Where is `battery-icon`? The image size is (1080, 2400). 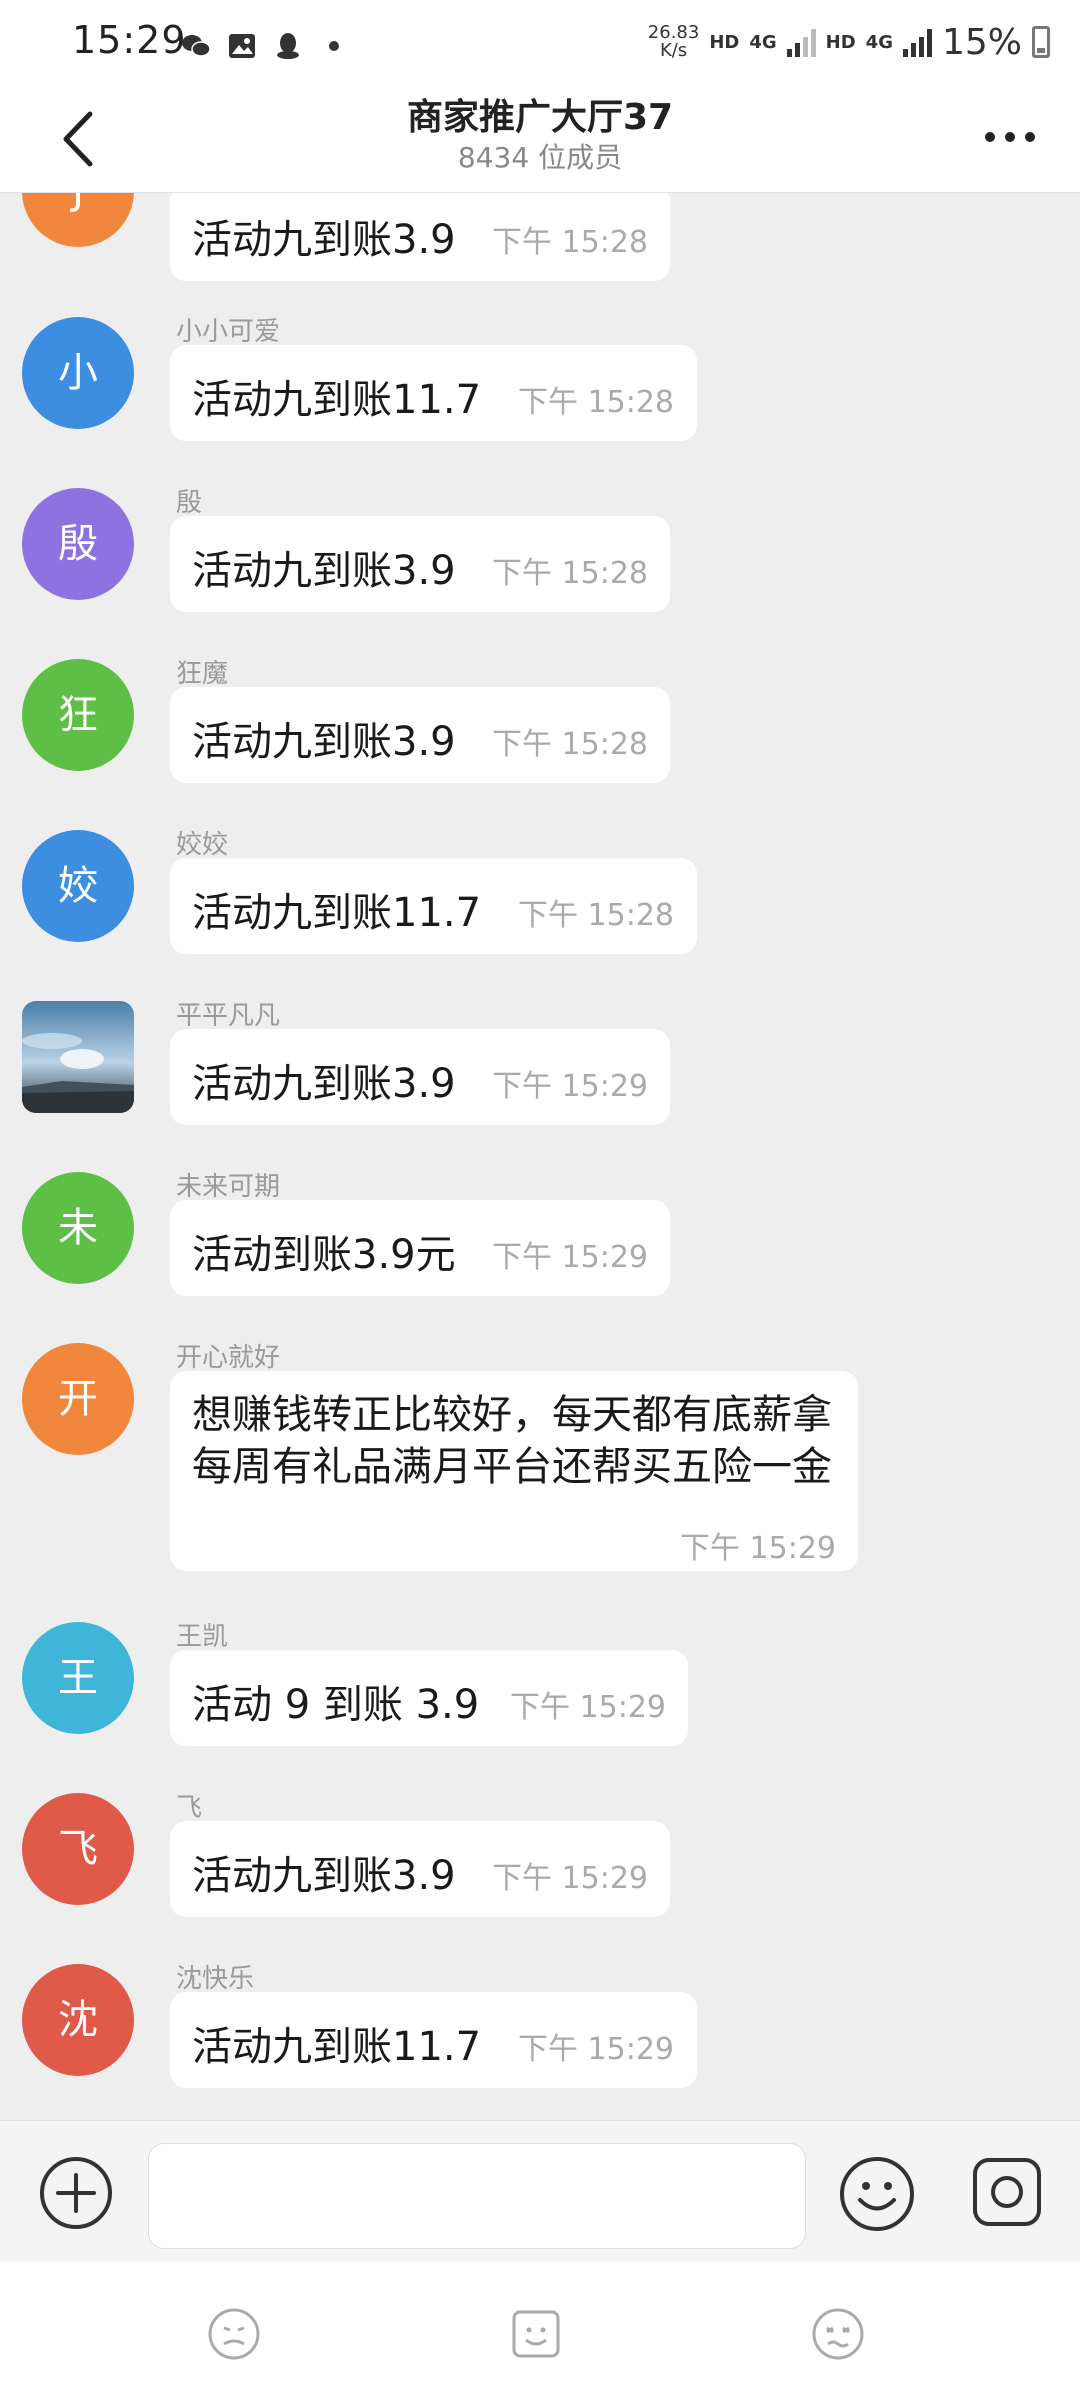 battery-icon is located at coordinates (1041, 42).